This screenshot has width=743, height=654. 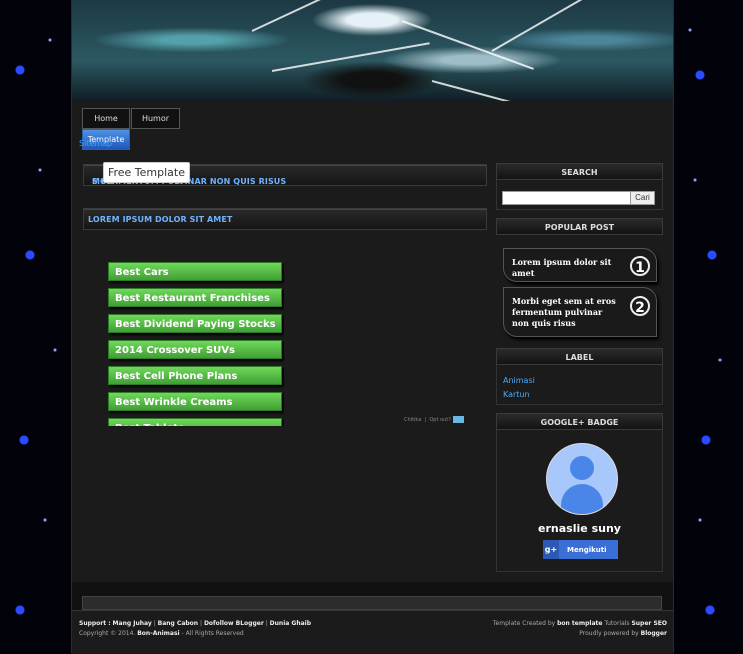 What do you see at coordinates (106, 118) in the screenshot?
I see `tab-home: Home` at bounding box center [106, 118].